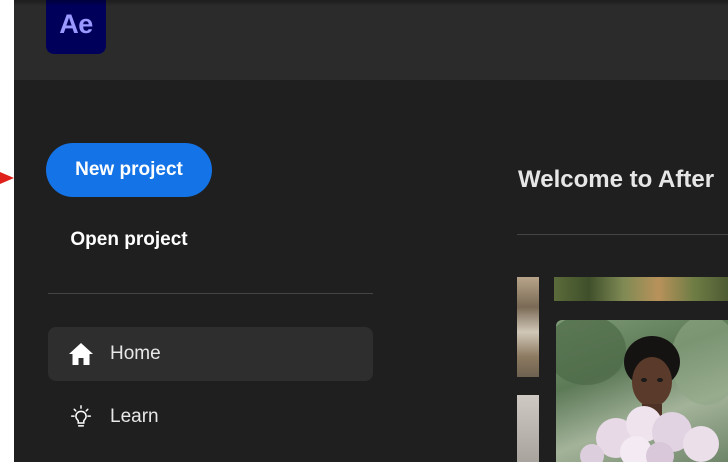  I want to click on home-icon, so click(81, 354).